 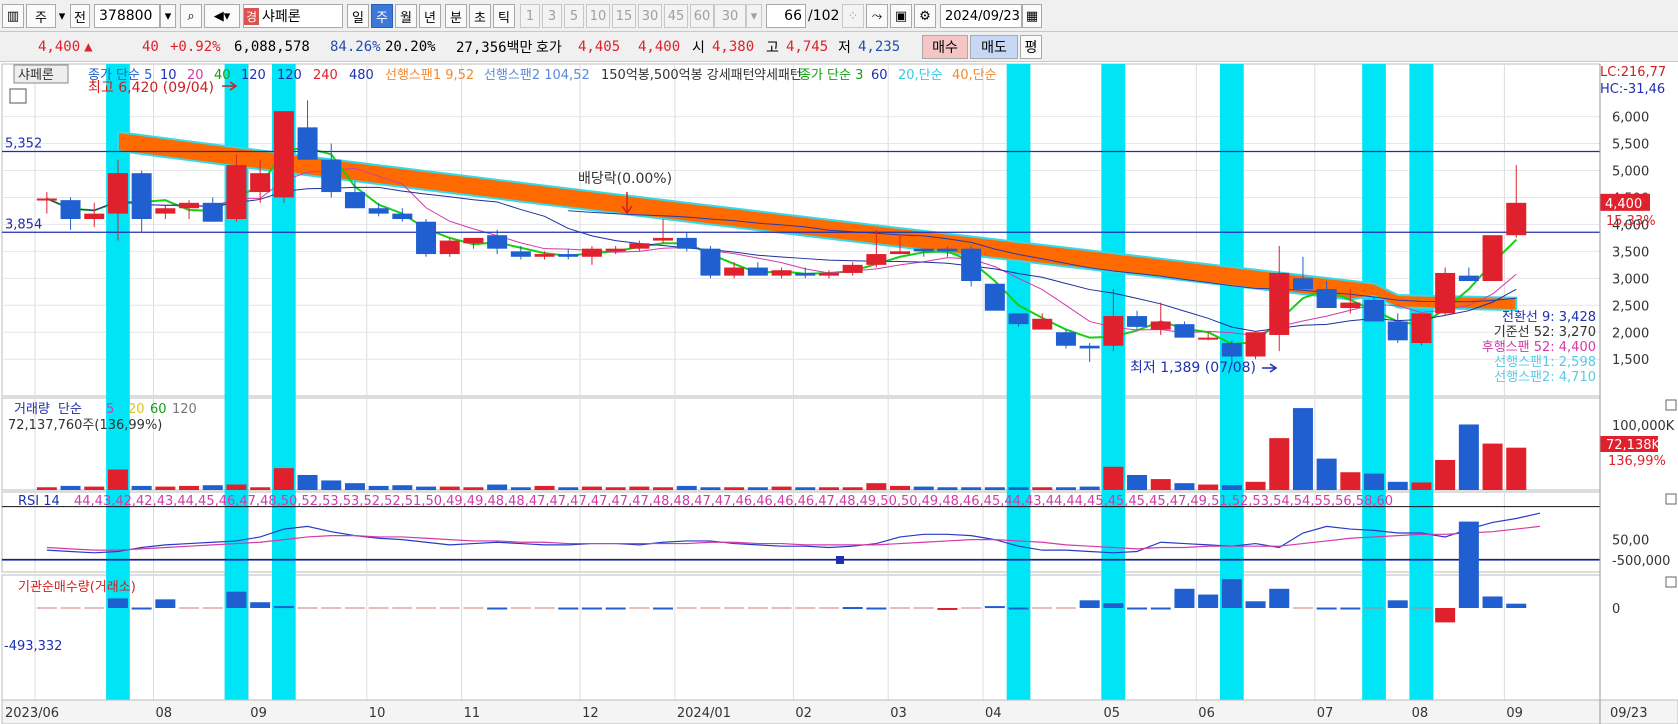 I want to click on market-button: 주, so click(x=41, y=16).